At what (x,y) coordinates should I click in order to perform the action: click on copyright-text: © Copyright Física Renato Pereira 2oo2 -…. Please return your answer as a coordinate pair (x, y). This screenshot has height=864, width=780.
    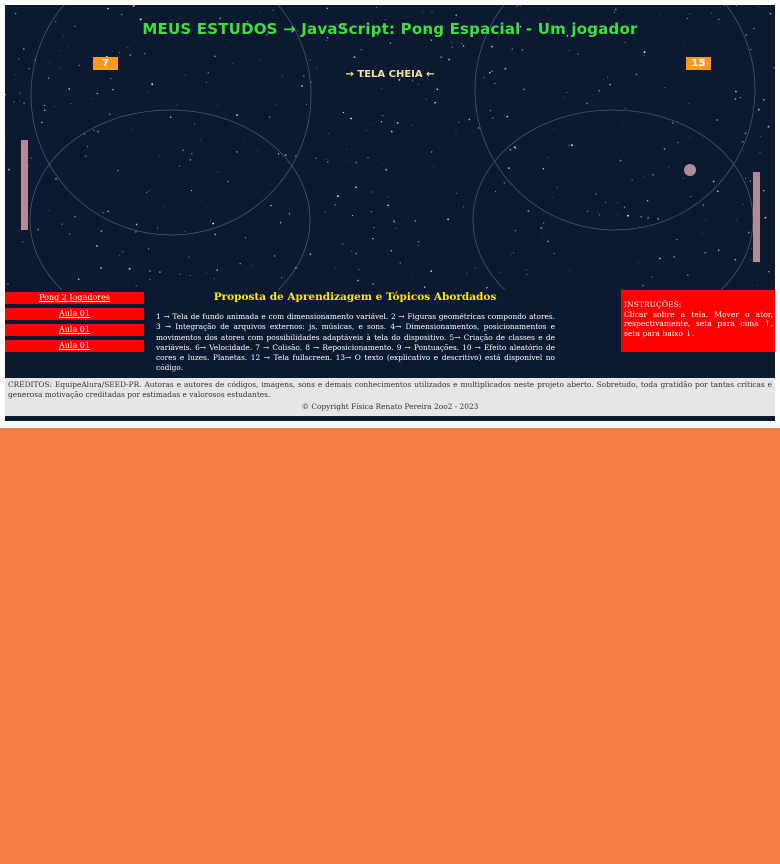
    Looking at the image, I should click on (390, 406).